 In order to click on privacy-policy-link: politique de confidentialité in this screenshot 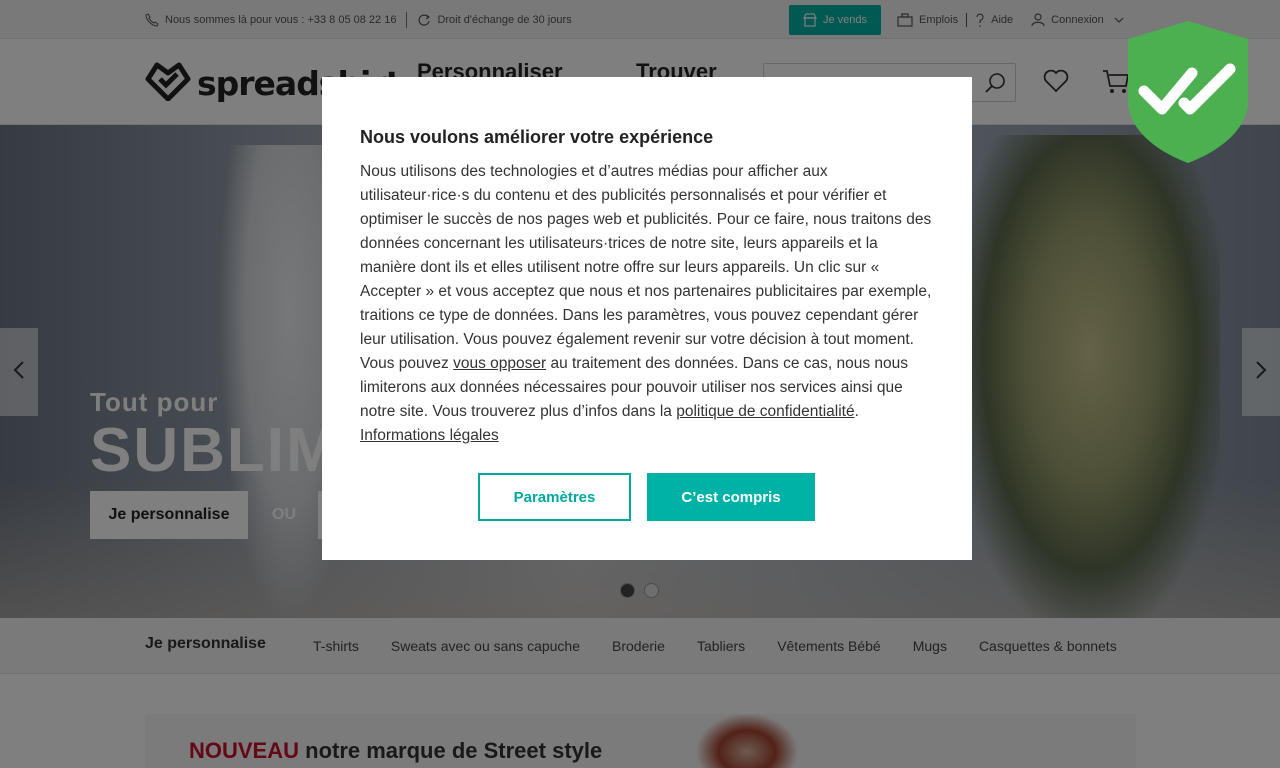, I will do `click(765, 411)`.